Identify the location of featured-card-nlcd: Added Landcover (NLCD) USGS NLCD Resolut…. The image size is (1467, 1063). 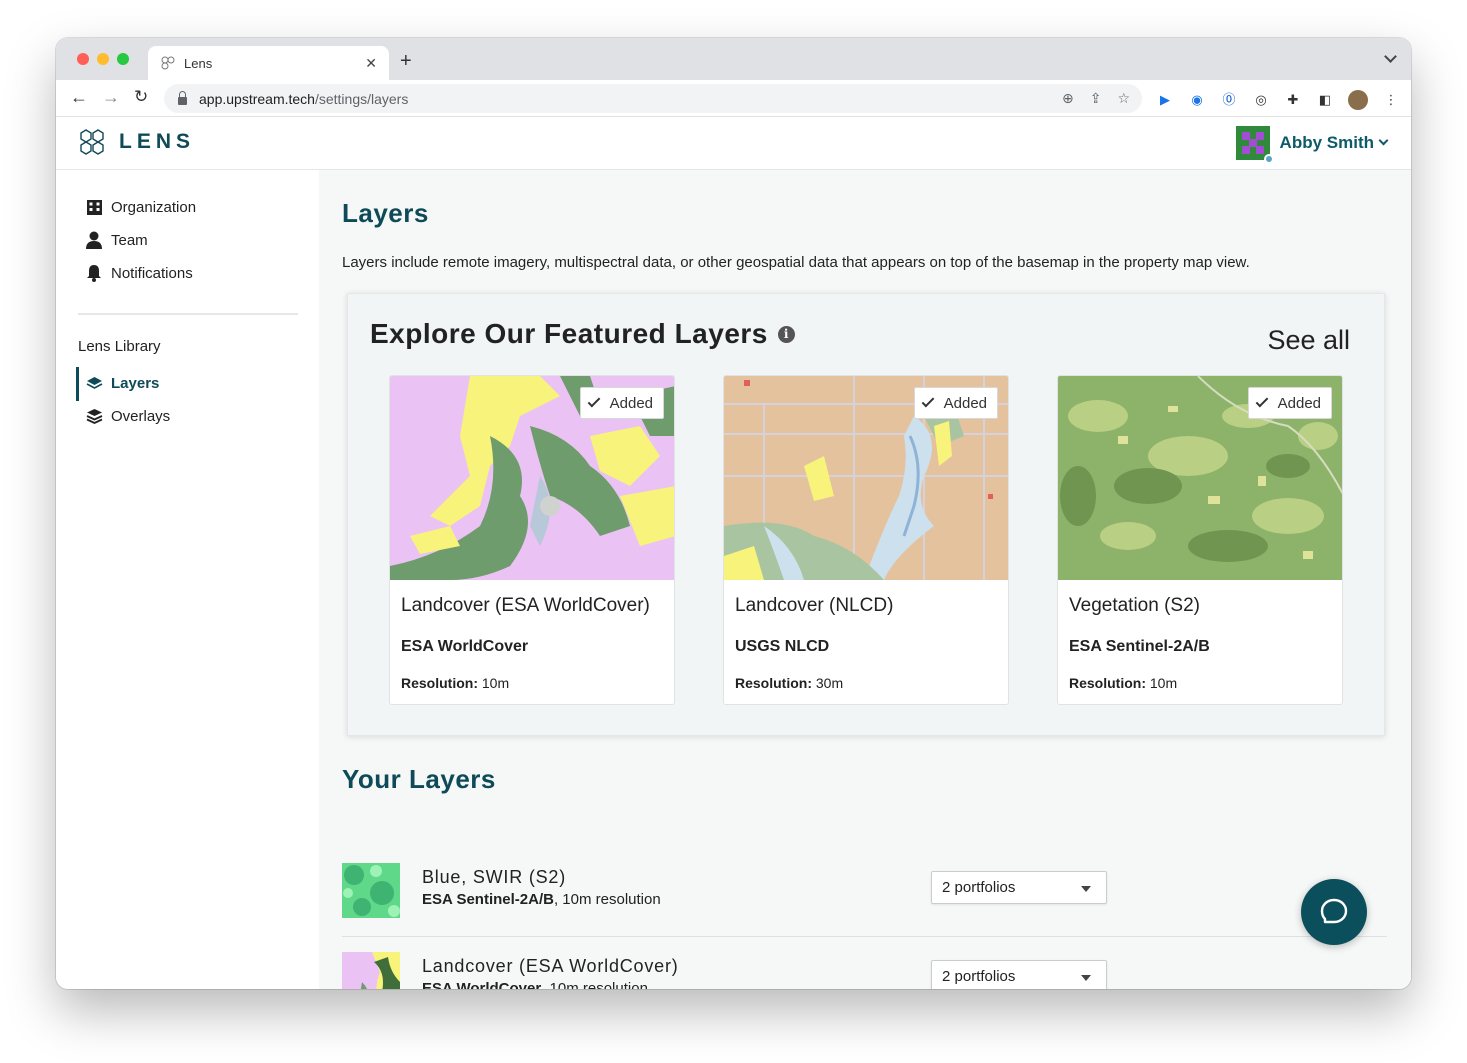
(866, 540).